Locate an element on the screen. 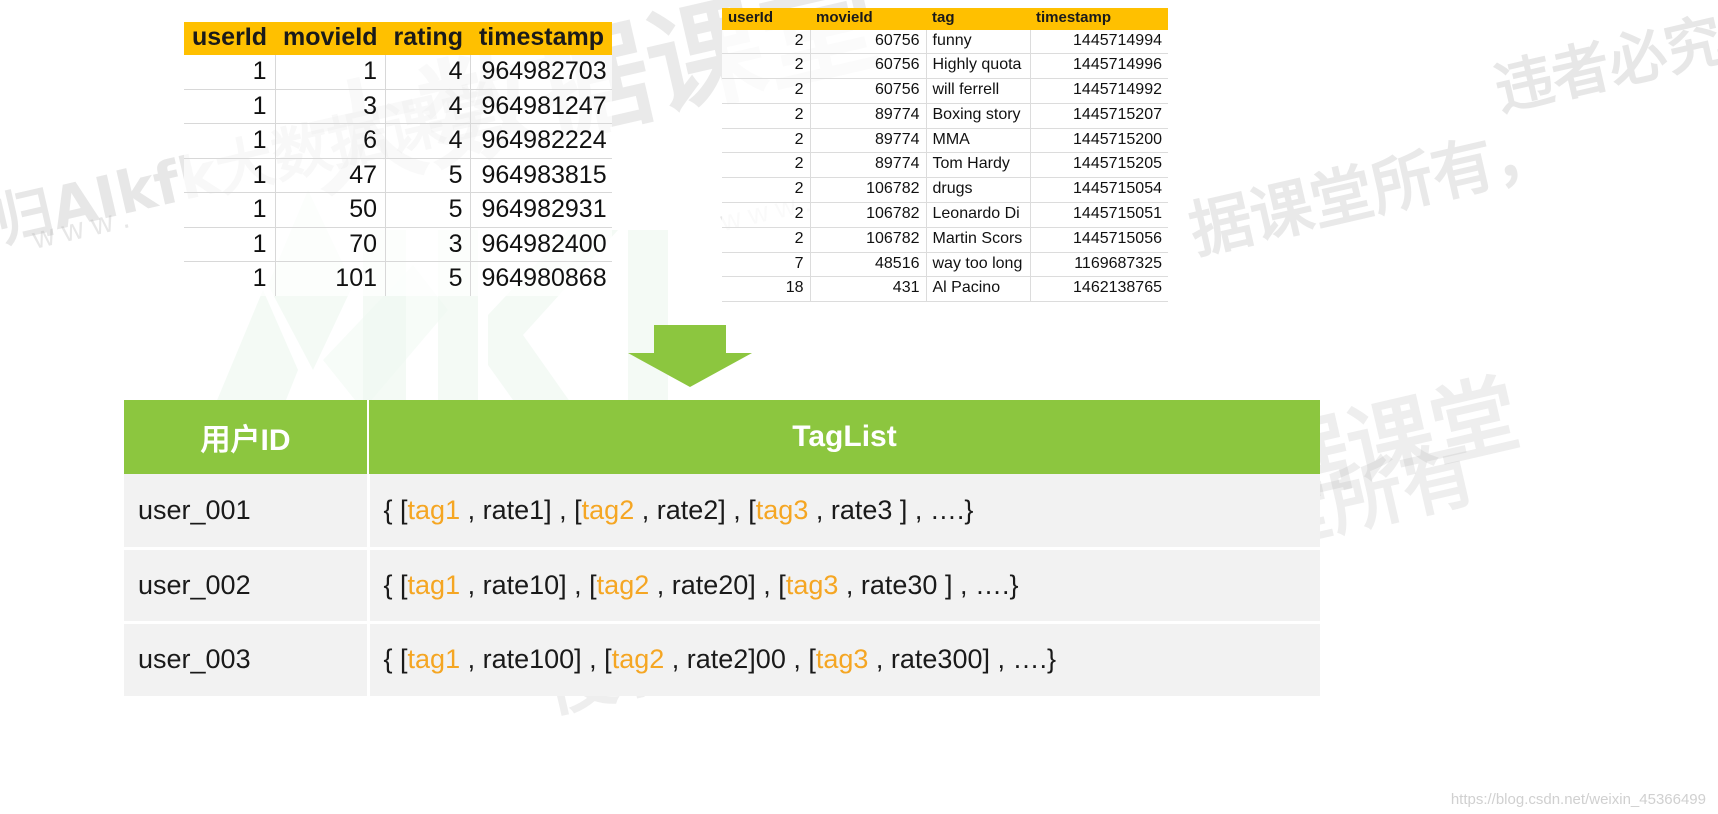 This screenshot has height=814, width=1718. ratings-col-movieid: movieId is located at coordinates (330, 39).